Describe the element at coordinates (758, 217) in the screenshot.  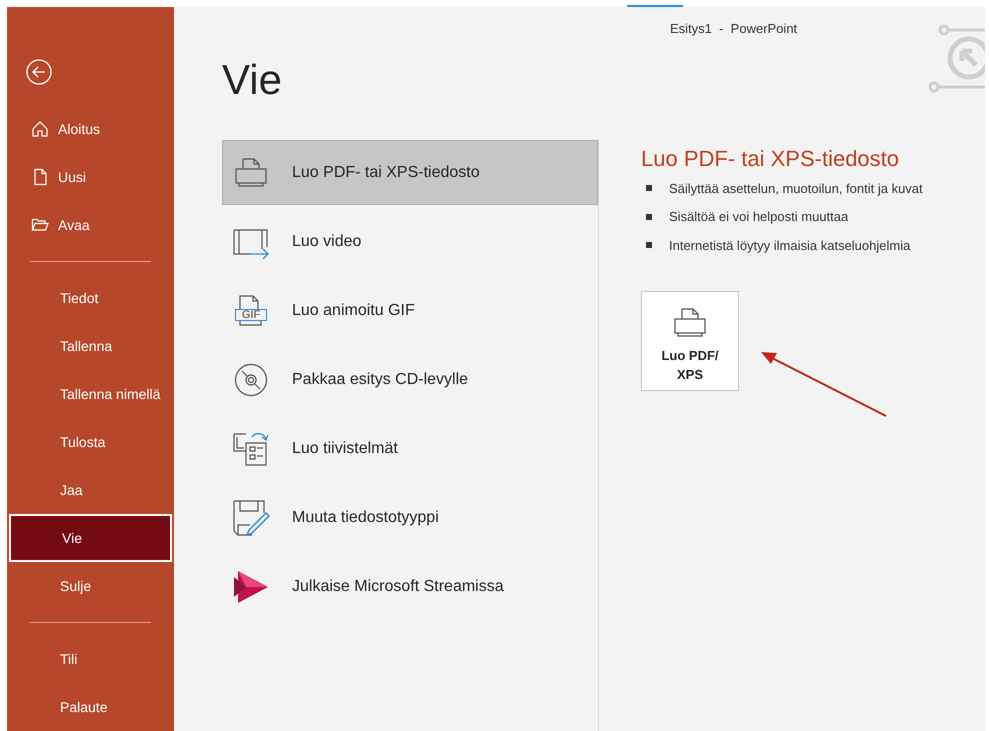
I see `bullet-text: Sisältöä ei voi helposti muuttaa` at that location.